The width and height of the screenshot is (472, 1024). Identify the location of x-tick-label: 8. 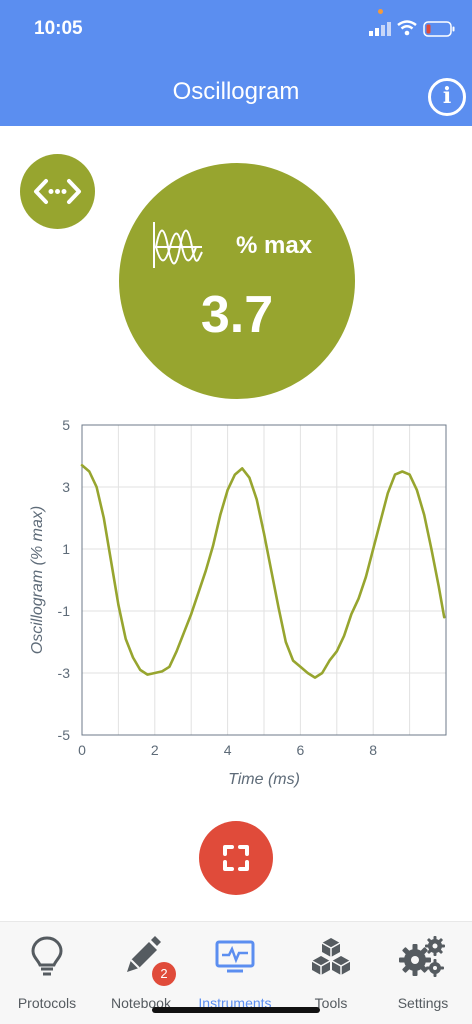
(373, 750).